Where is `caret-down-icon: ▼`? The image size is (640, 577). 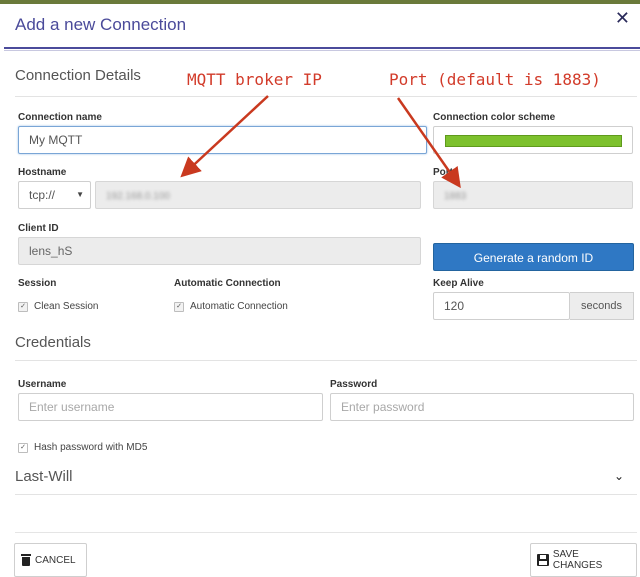
caret-down-icon: ▼ is located at coordinates (80, 194).